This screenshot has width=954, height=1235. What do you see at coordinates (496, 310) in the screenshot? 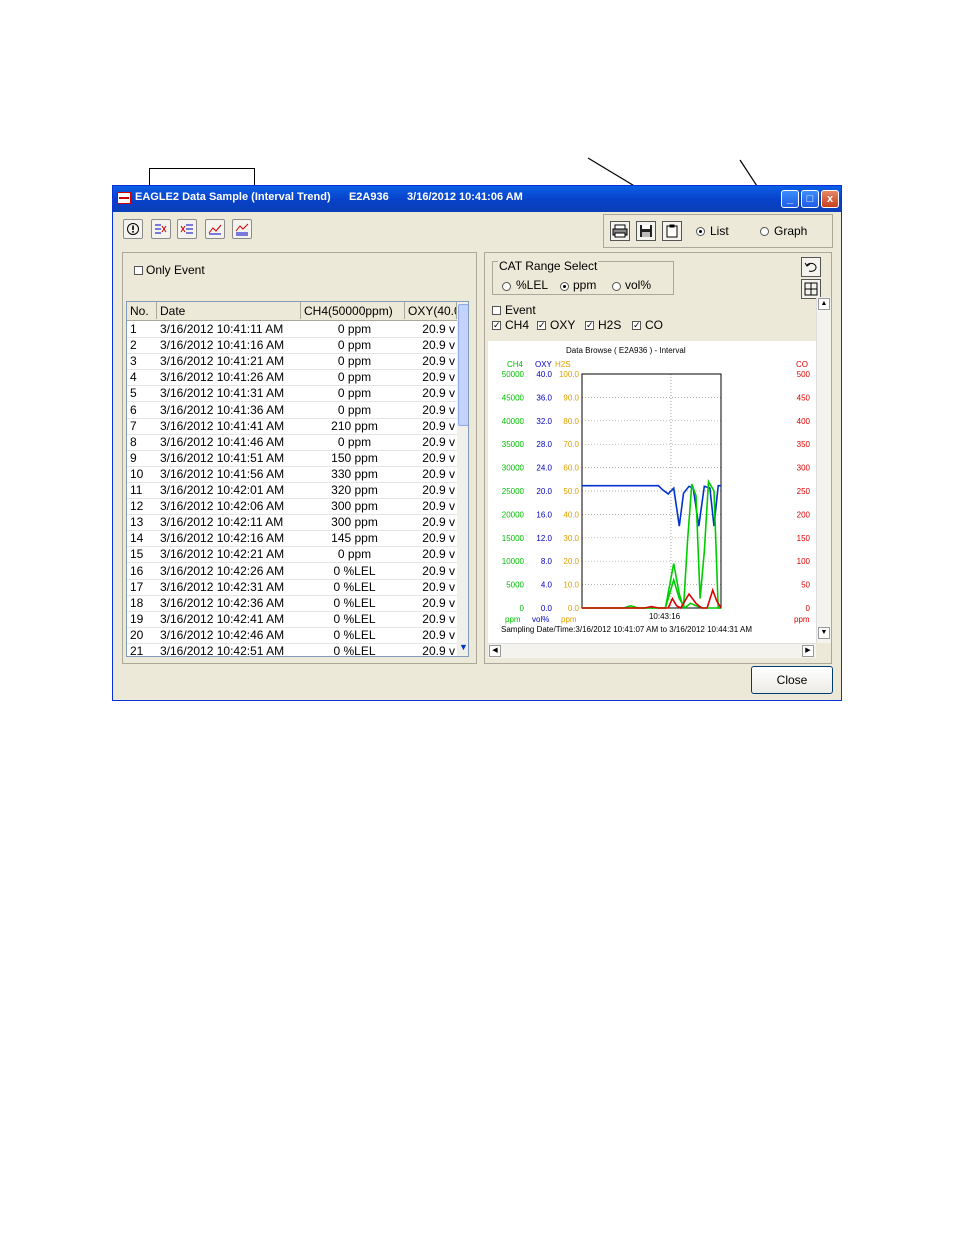
I see `event-checkbox` at bounding box center [496, 310].